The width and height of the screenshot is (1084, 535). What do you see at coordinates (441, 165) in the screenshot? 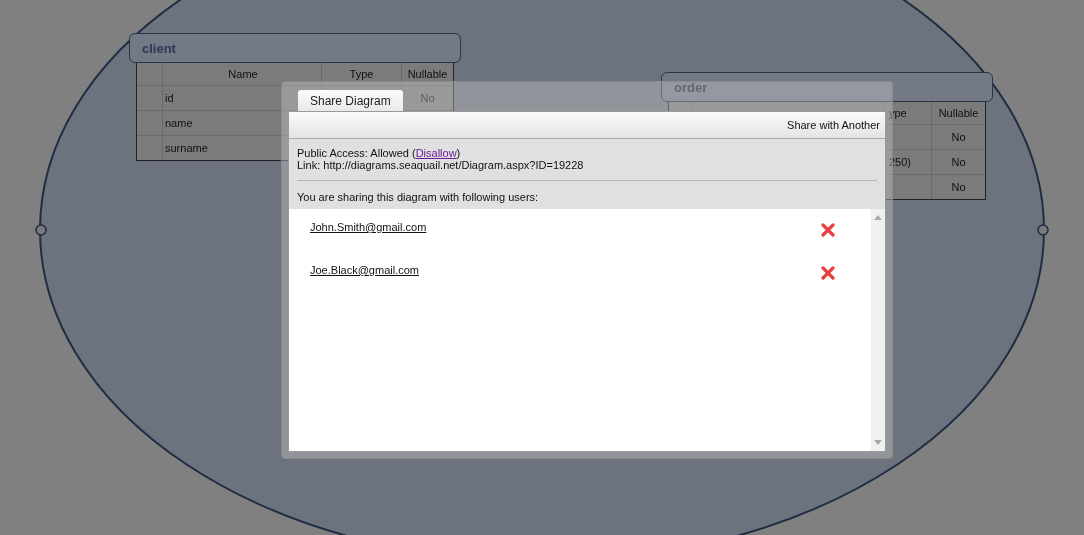
I see `share-link-text: Link: http://diagrams.seaquail.net/Diagram.aspx?ID=19228` at bounding box center [441, 165].